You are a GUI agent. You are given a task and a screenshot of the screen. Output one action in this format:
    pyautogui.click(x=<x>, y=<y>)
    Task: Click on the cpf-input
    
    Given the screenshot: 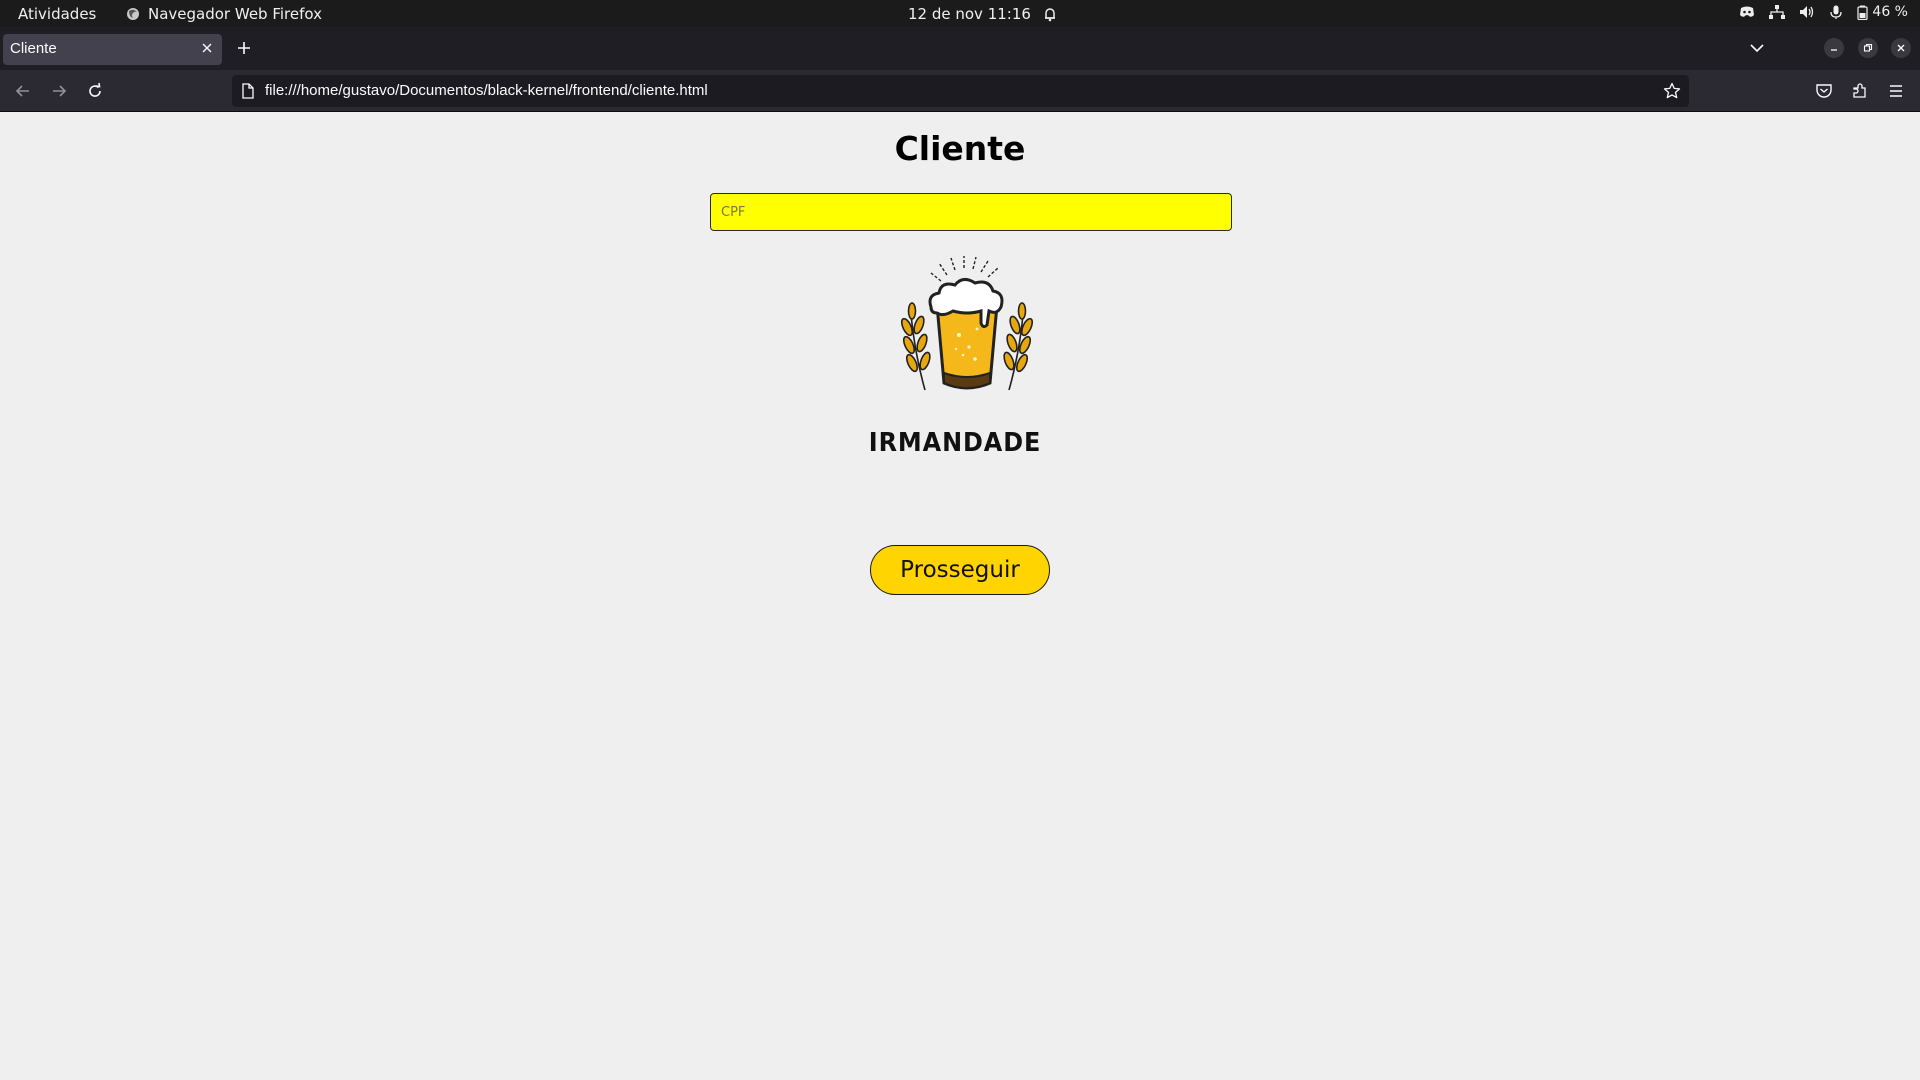 What is the action you would take?
    pyautogui.click(x=971, y=212)
    